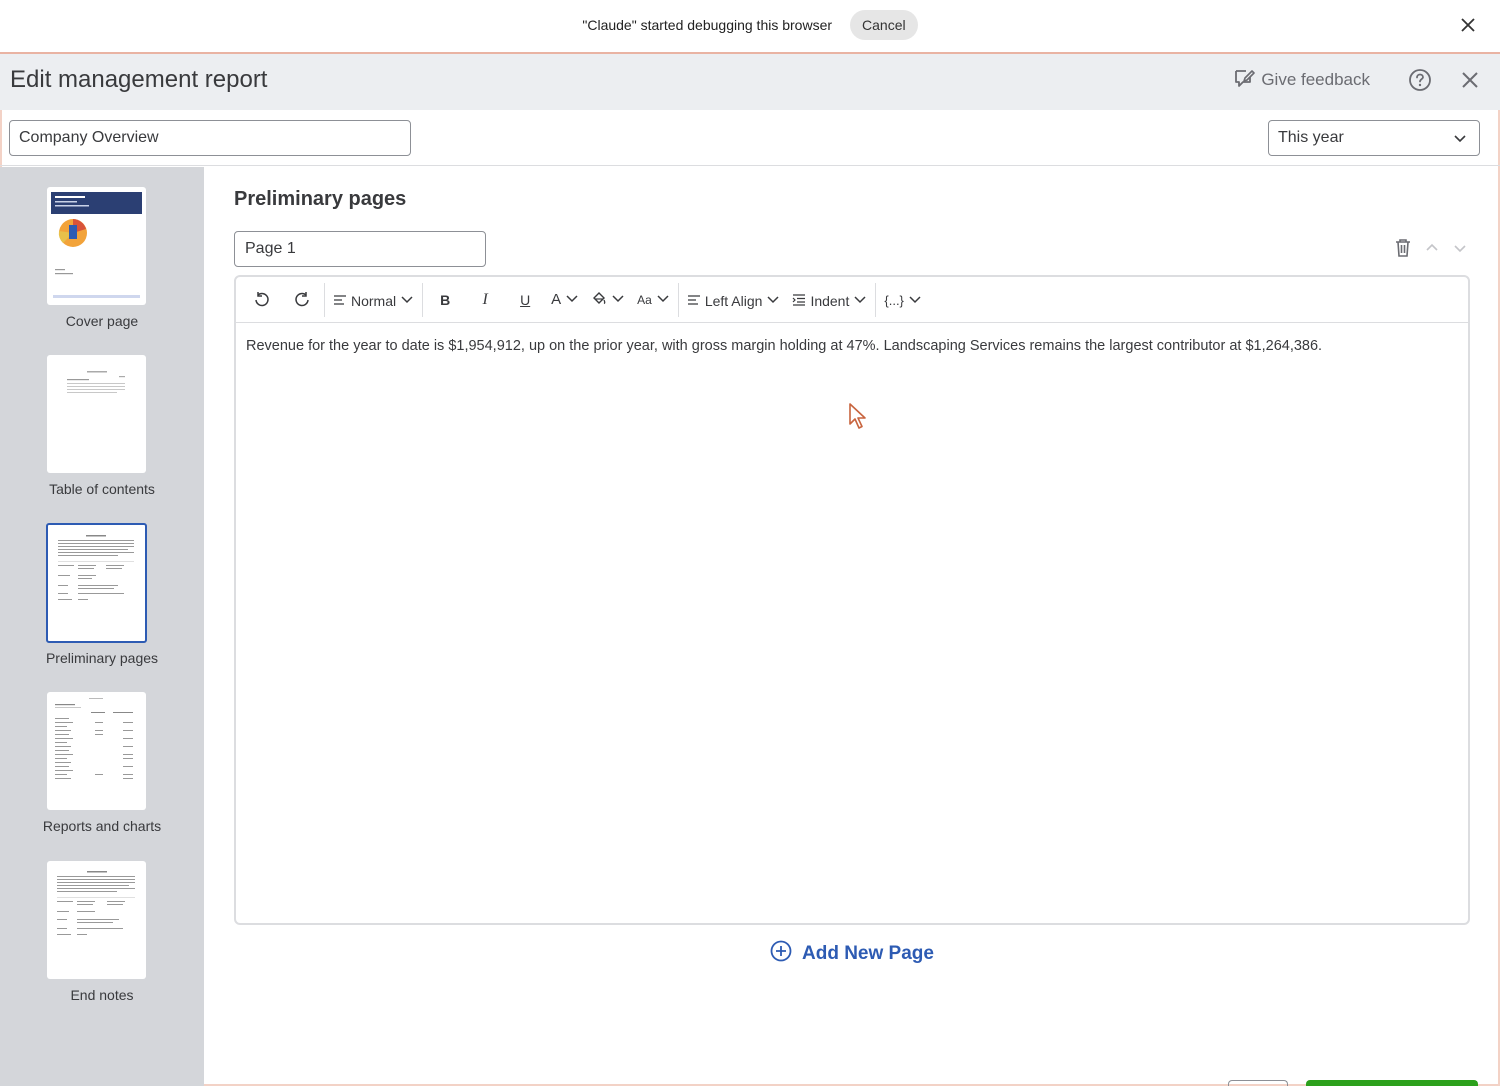 The width and height of the screenshot is (1500, 1086). I want to click on sidebar-item-table-of-contents: Table of contents, so click(102, 430).